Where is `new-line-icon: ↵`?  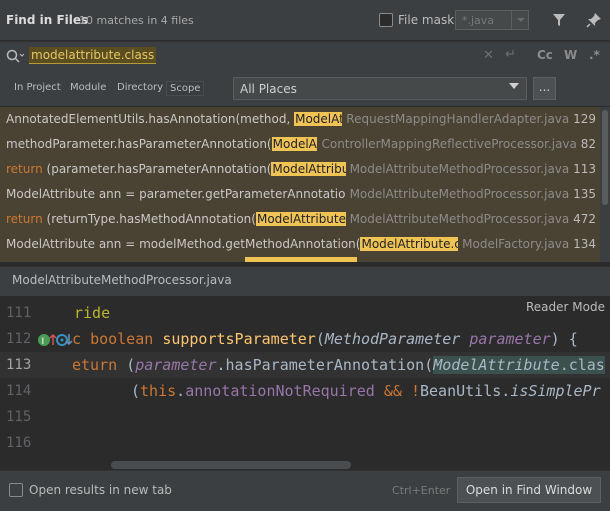 new-line-icon: ↵ is located at coordinates (510, 54).